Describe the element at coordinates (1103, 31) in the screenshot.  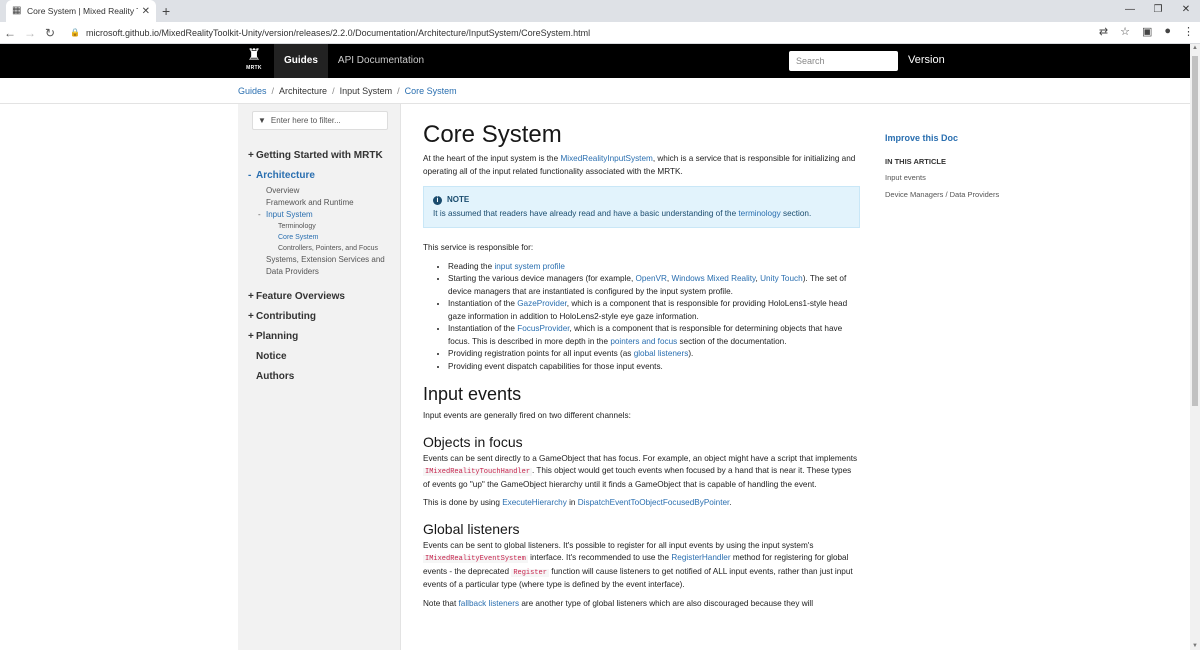
I see `translate-icon: ⇄` at that location.